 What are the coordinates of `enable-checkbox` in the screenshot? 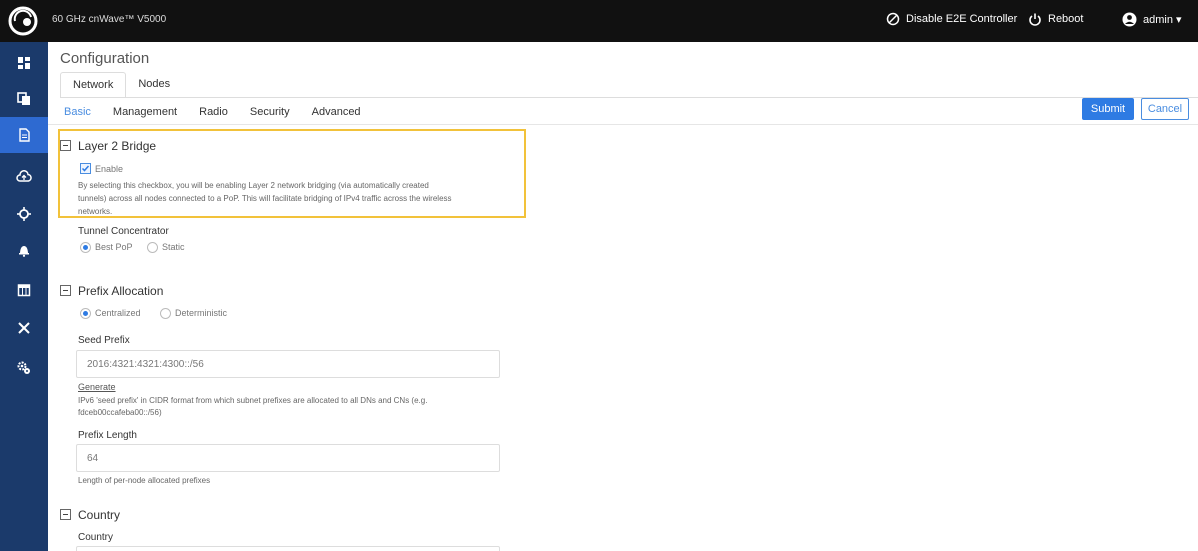 It's located at (85, 168).